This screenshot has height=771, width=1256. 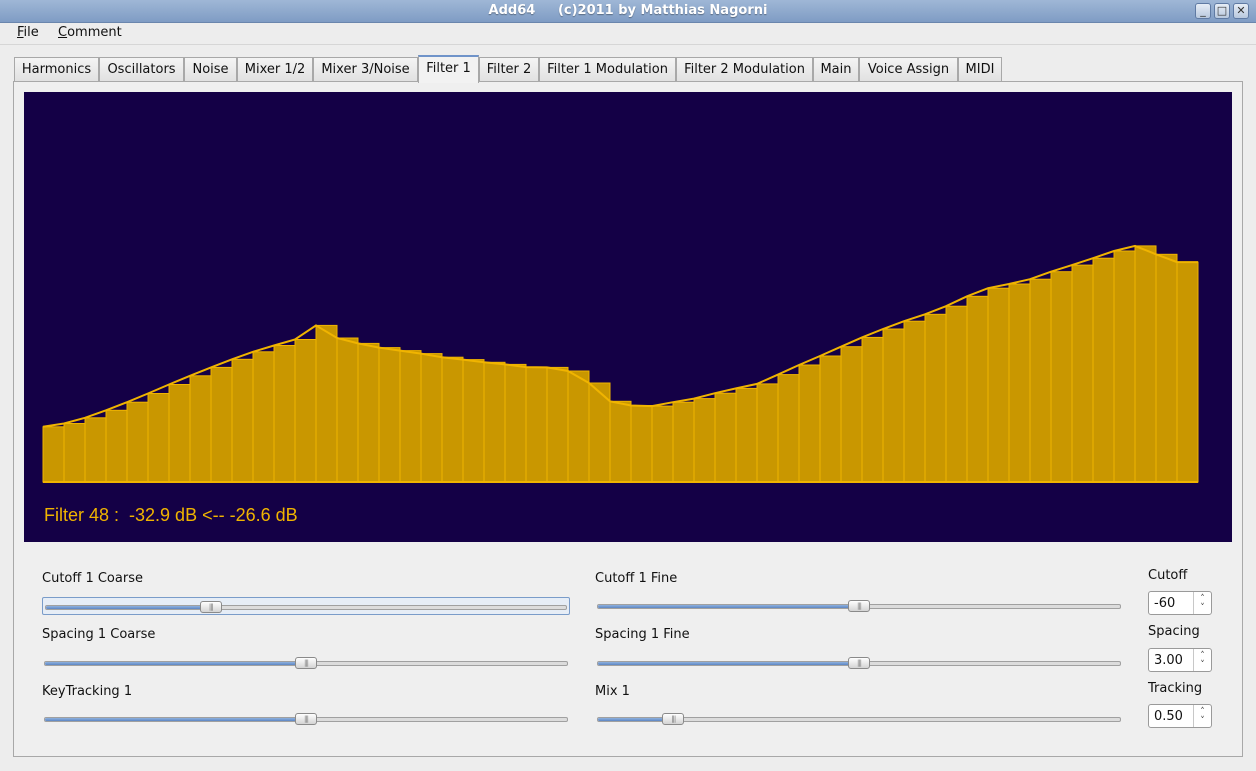 I want to click on tab-midi: MIDI, so click(x=980, y=69).